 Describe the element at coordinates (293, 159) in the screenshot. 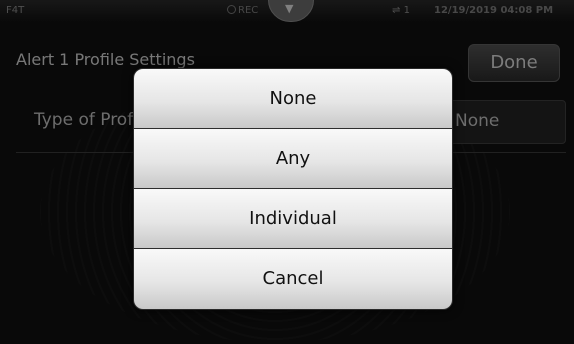

I see `option-any: Any` at that location.